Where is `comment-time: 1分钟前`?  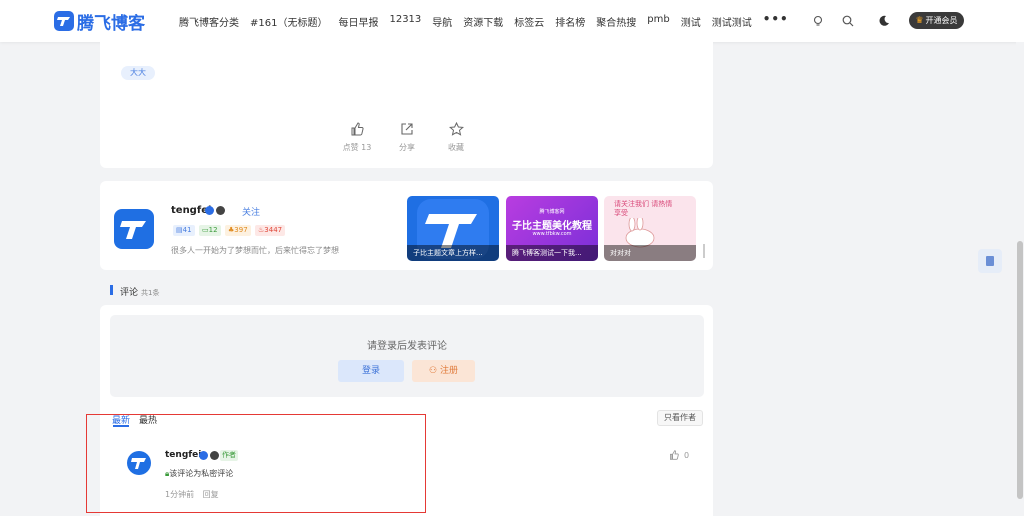 comment-time: 1分钟前 is located at coordinates (180, 494).